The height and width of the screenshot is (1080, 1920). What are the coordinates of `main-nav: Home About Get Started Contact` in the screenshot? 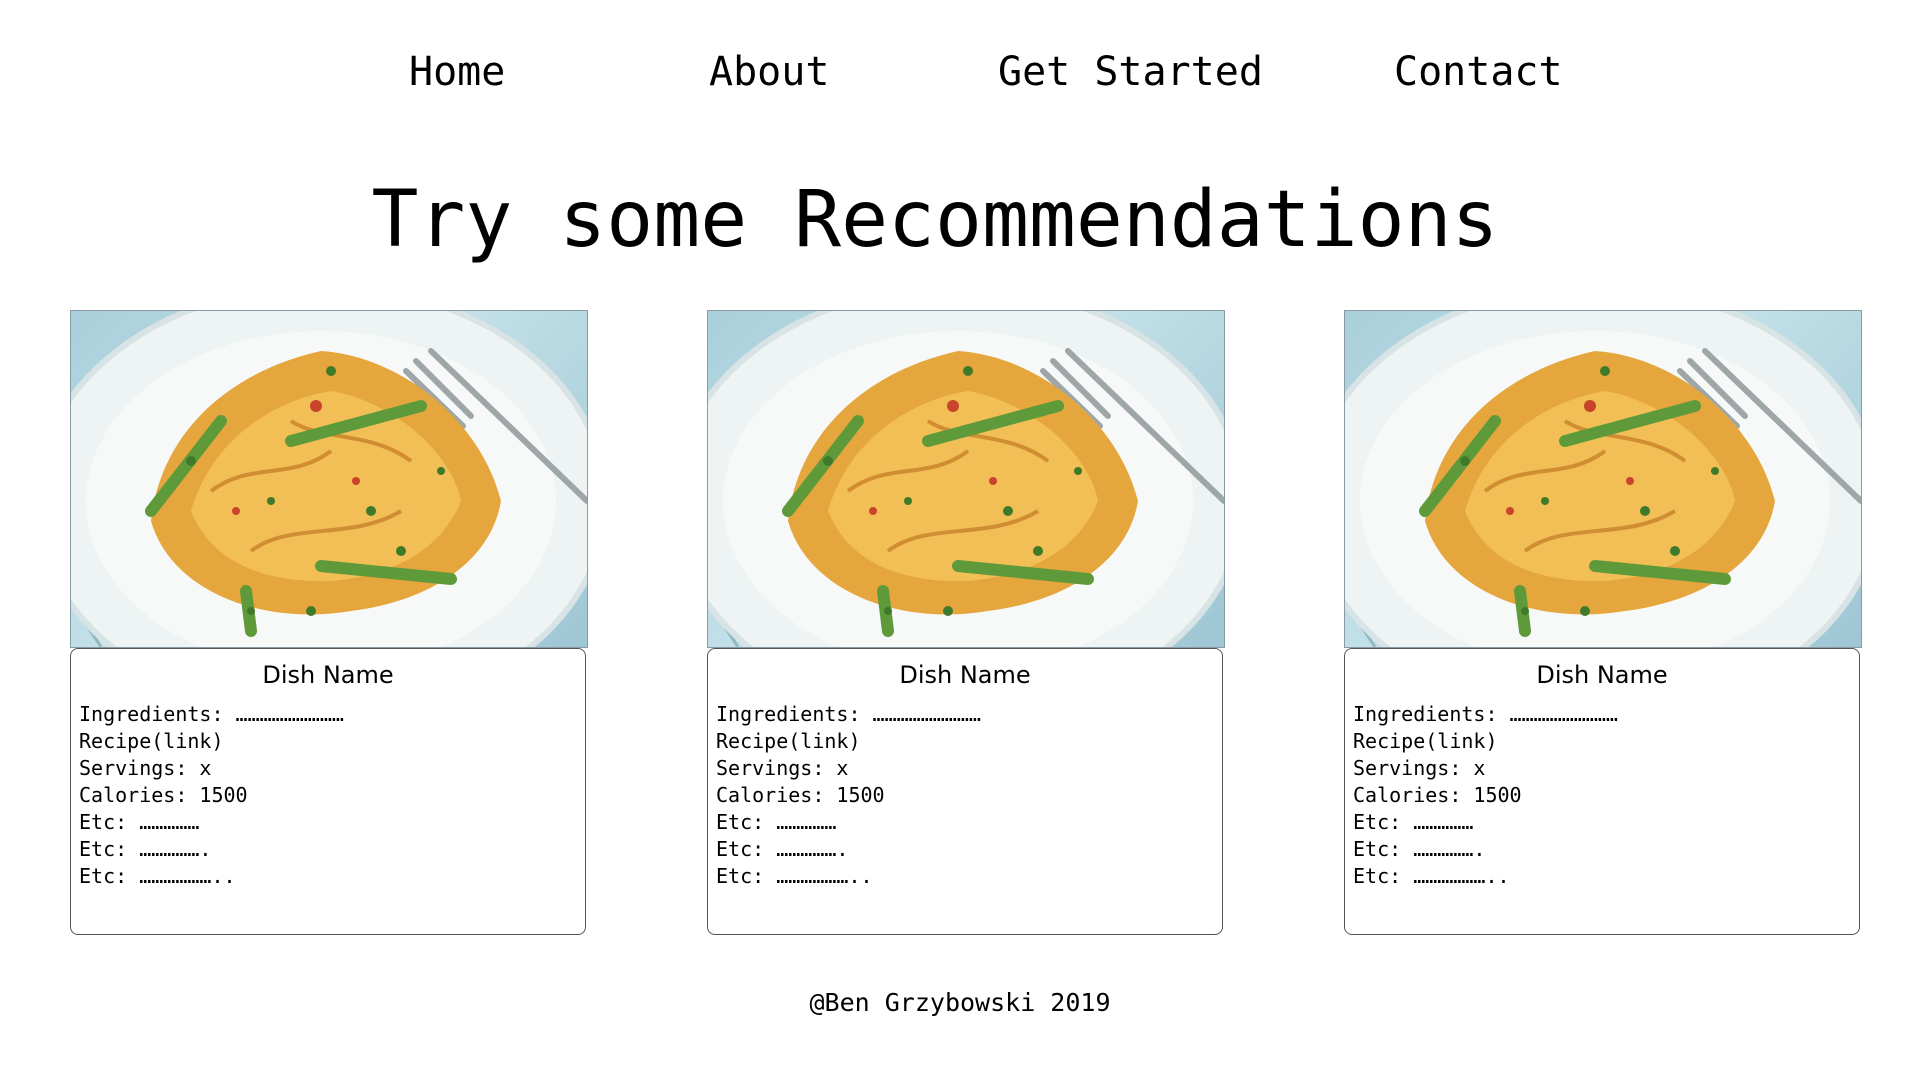 It's located at (960, 72).